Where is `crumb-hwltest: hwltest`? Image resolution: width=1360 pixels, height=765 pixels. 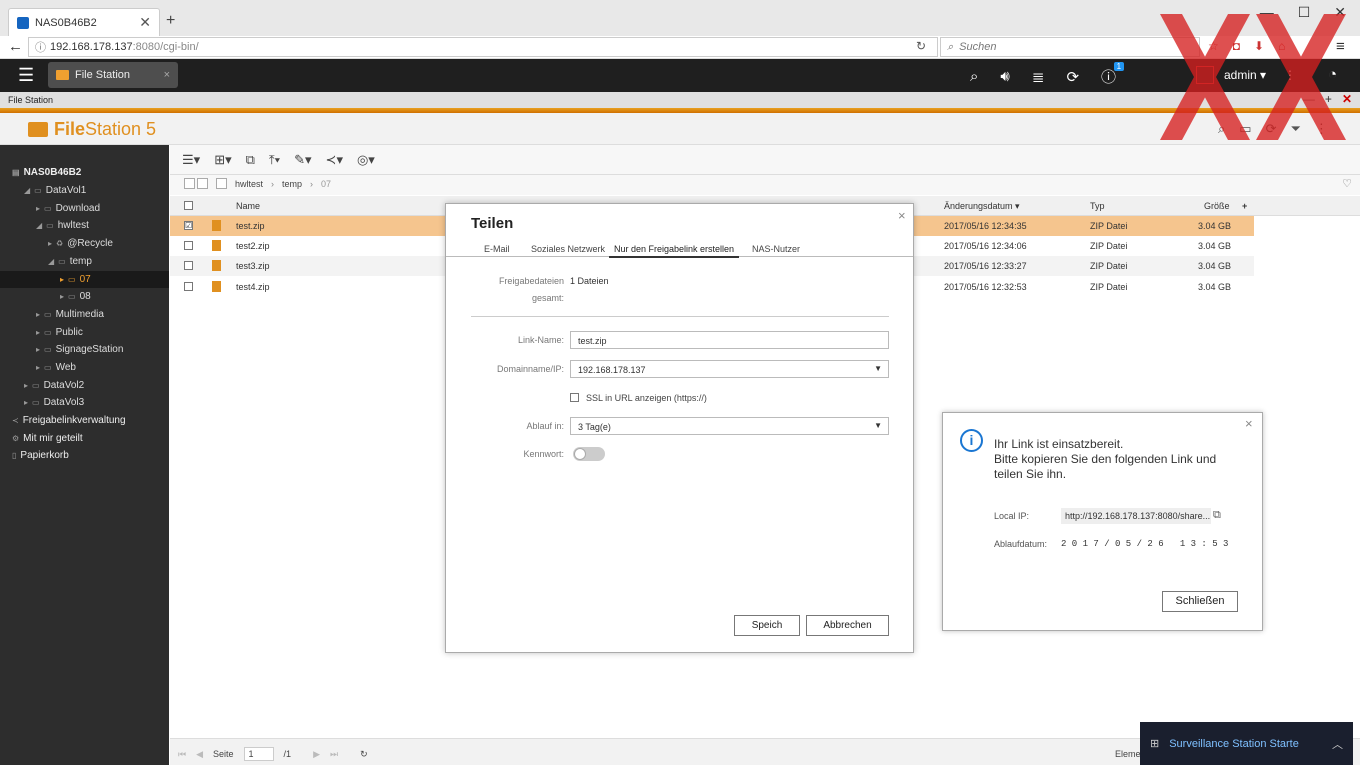
crumb-hwltest: hwltest is located at coordinates (249, 184).